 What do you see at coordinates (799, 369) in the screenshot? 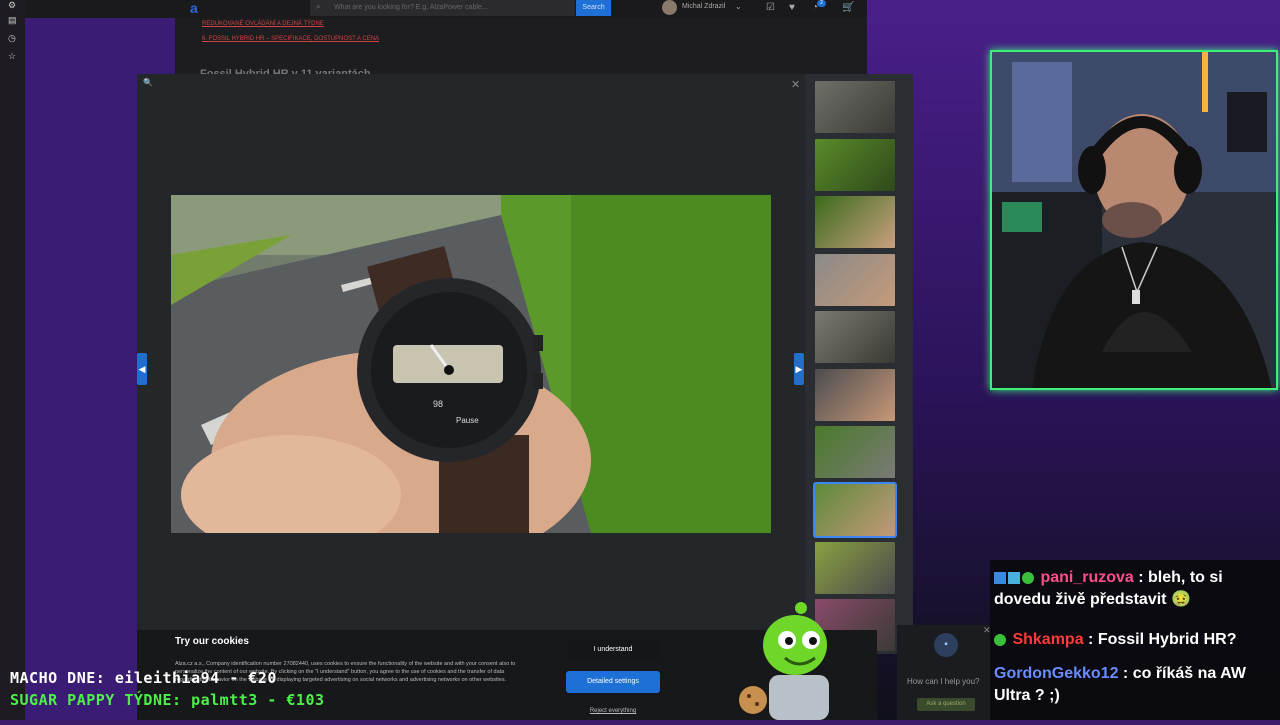
I see `next-image-button: ▶` at bounding box center [799, 369].